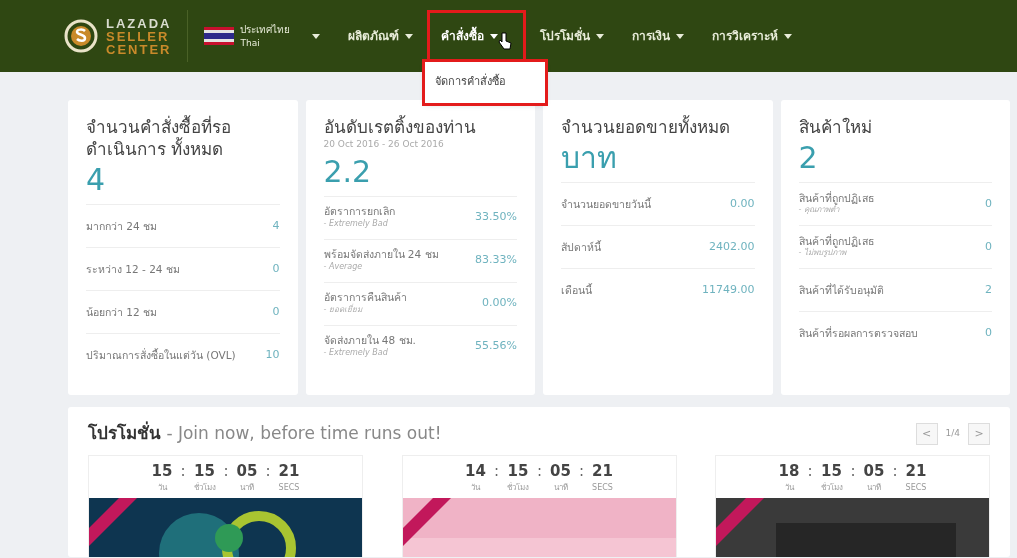 The width and height of the screenshot is (1017, 558). I want to click on stat-value: 2, so click(808, 158).